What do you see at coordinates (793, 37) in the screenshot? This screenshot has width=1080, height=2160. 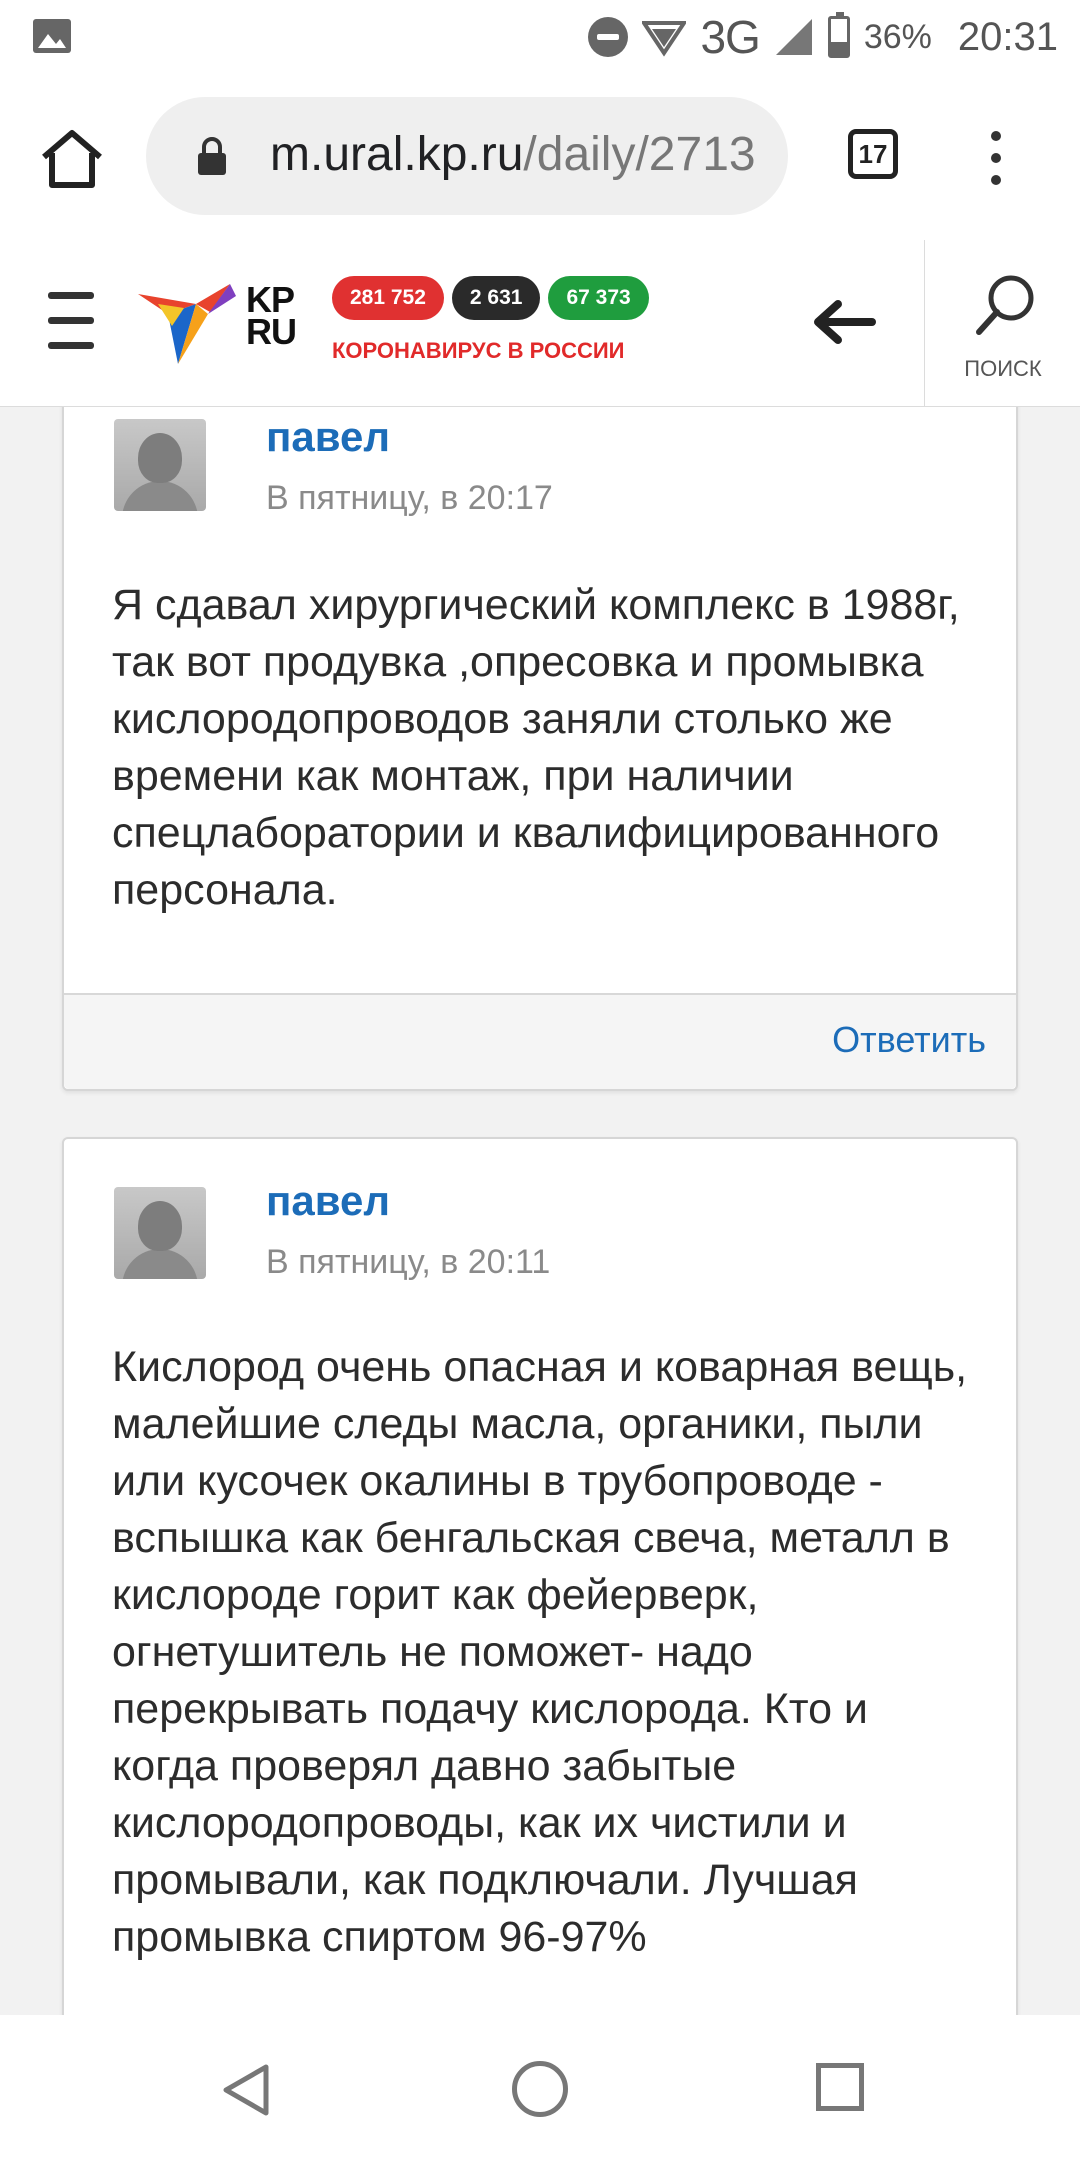 I see `signal-icon` at bounding box center [793, 37].